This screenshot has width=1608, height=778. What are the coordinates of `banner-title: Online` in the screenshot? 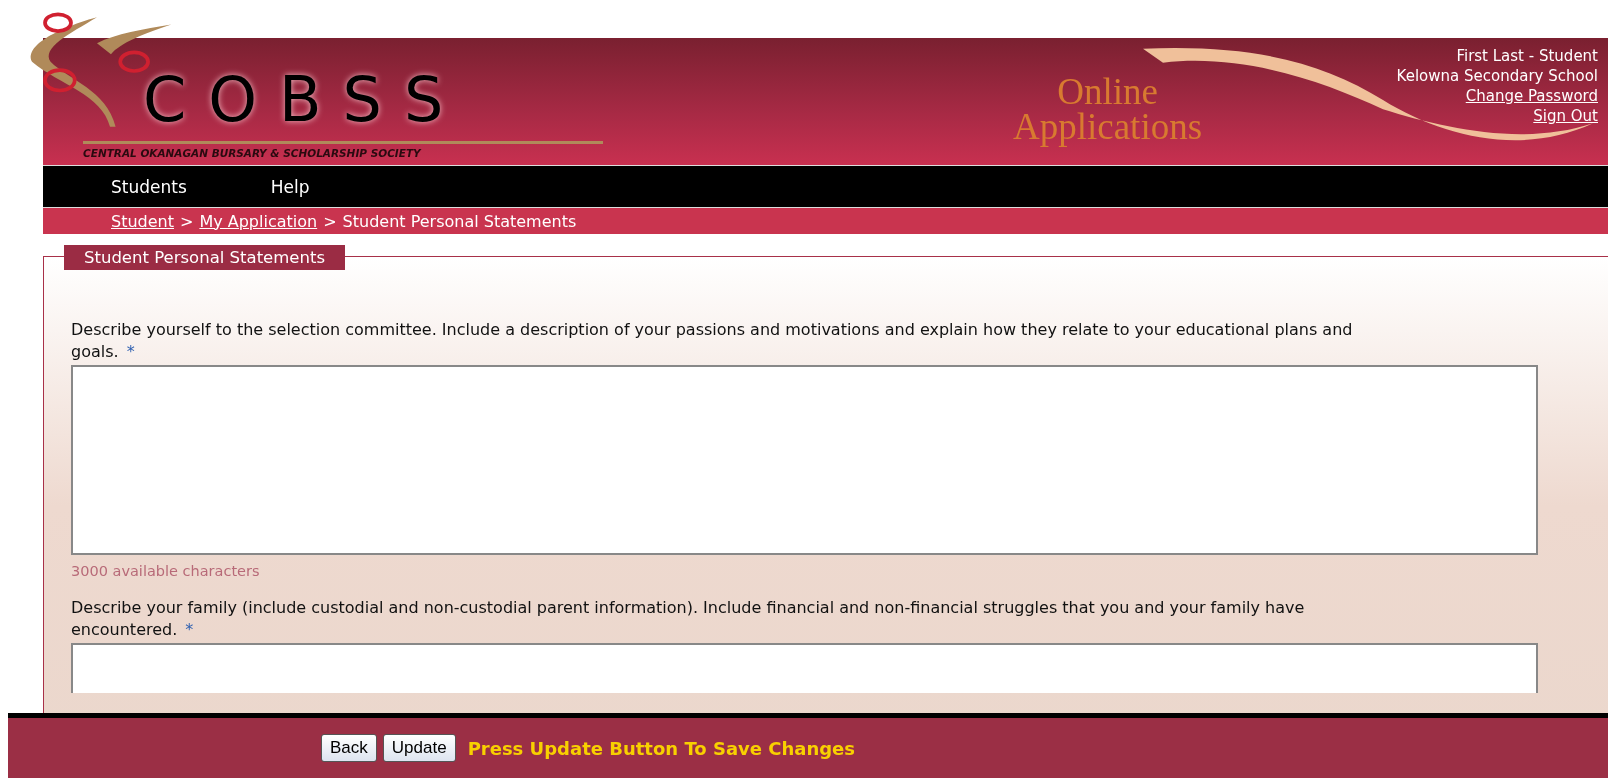 It's located at (1107, 92).